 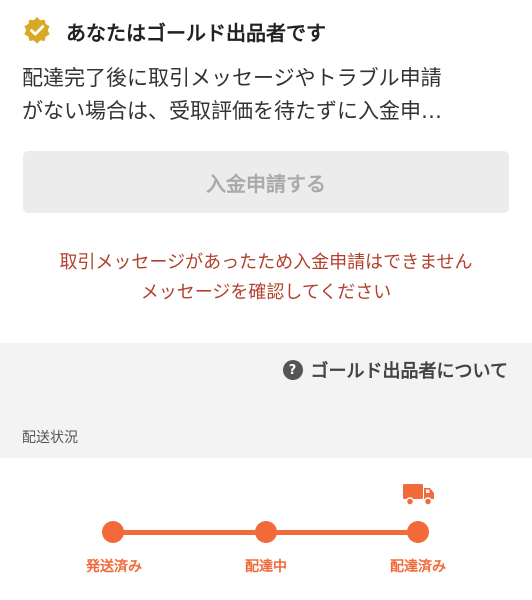 What do you see at coordinates (292, 370) in the screenshot?
I see `help-icon: ?` at bounding box center [292, 370].